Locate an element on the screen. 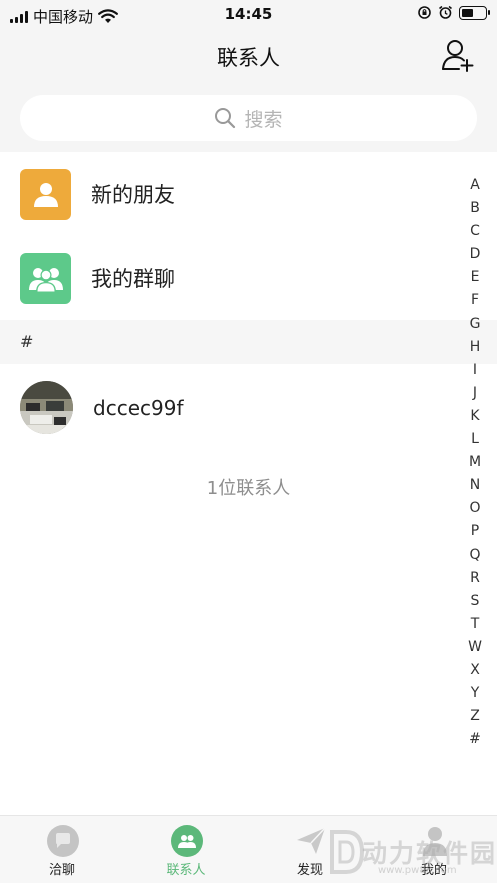 This screenshot has width=497, height=883. index-letter: M is located at coordinates (475, 462).